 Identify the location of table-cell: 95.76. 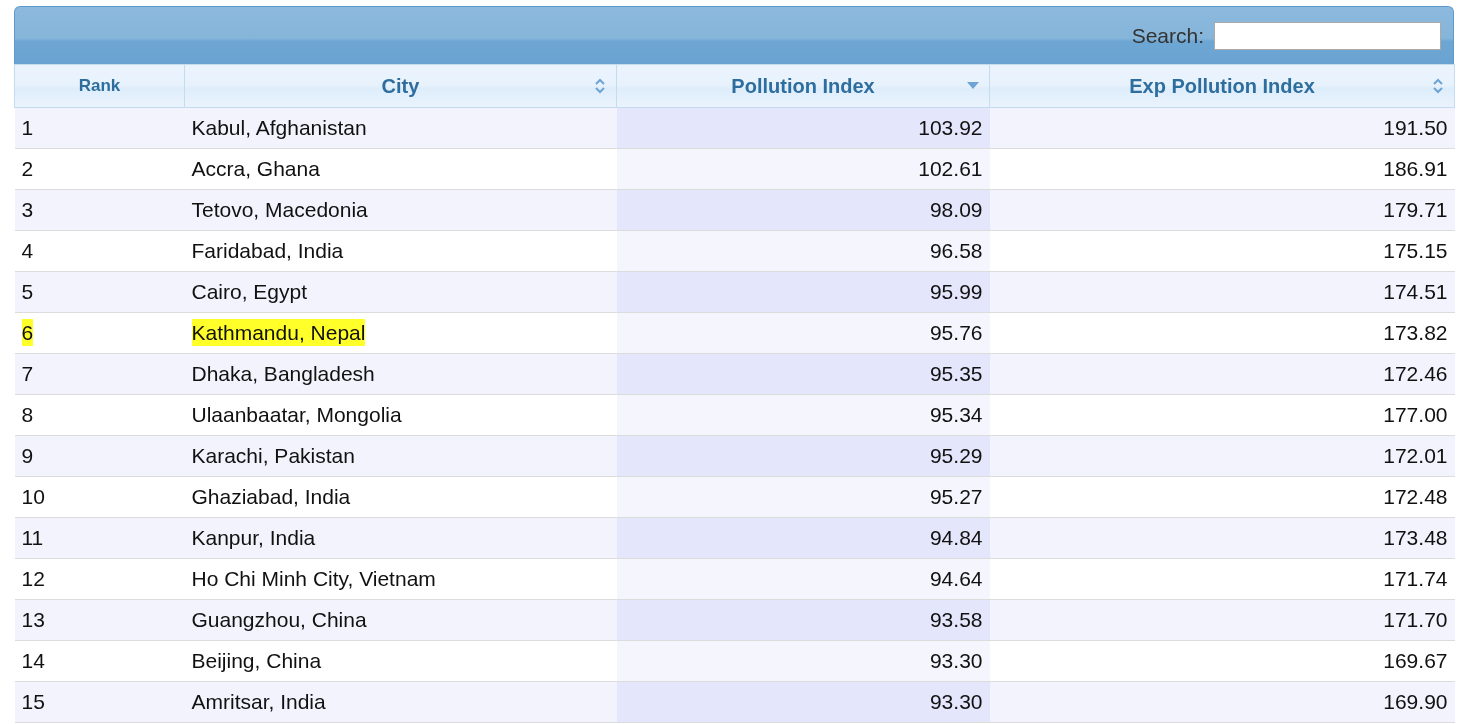
(803, 333).